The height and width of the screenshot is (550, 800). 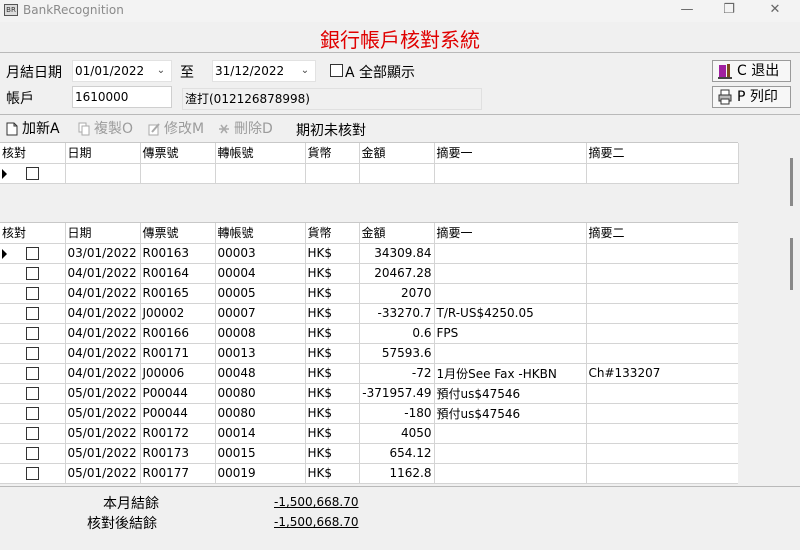 What do you see at coordinates (104, 129) in the screenshot?
I see `copy-button: 複製O` at bounding box center [104, 129].